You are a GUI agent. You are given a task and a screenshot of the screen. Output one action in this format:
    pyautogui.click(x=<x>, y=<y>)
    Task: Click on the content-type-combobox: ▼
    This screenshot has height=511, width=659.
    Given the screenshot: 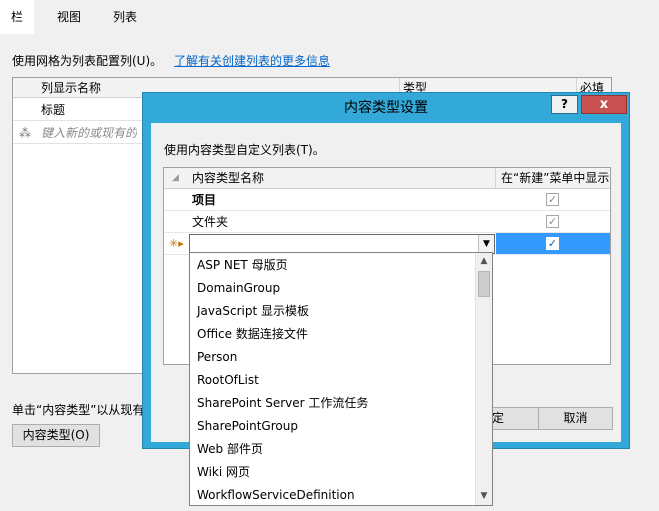 What is the action you would take?
    pyautogui.click(x=342, y=244)
    